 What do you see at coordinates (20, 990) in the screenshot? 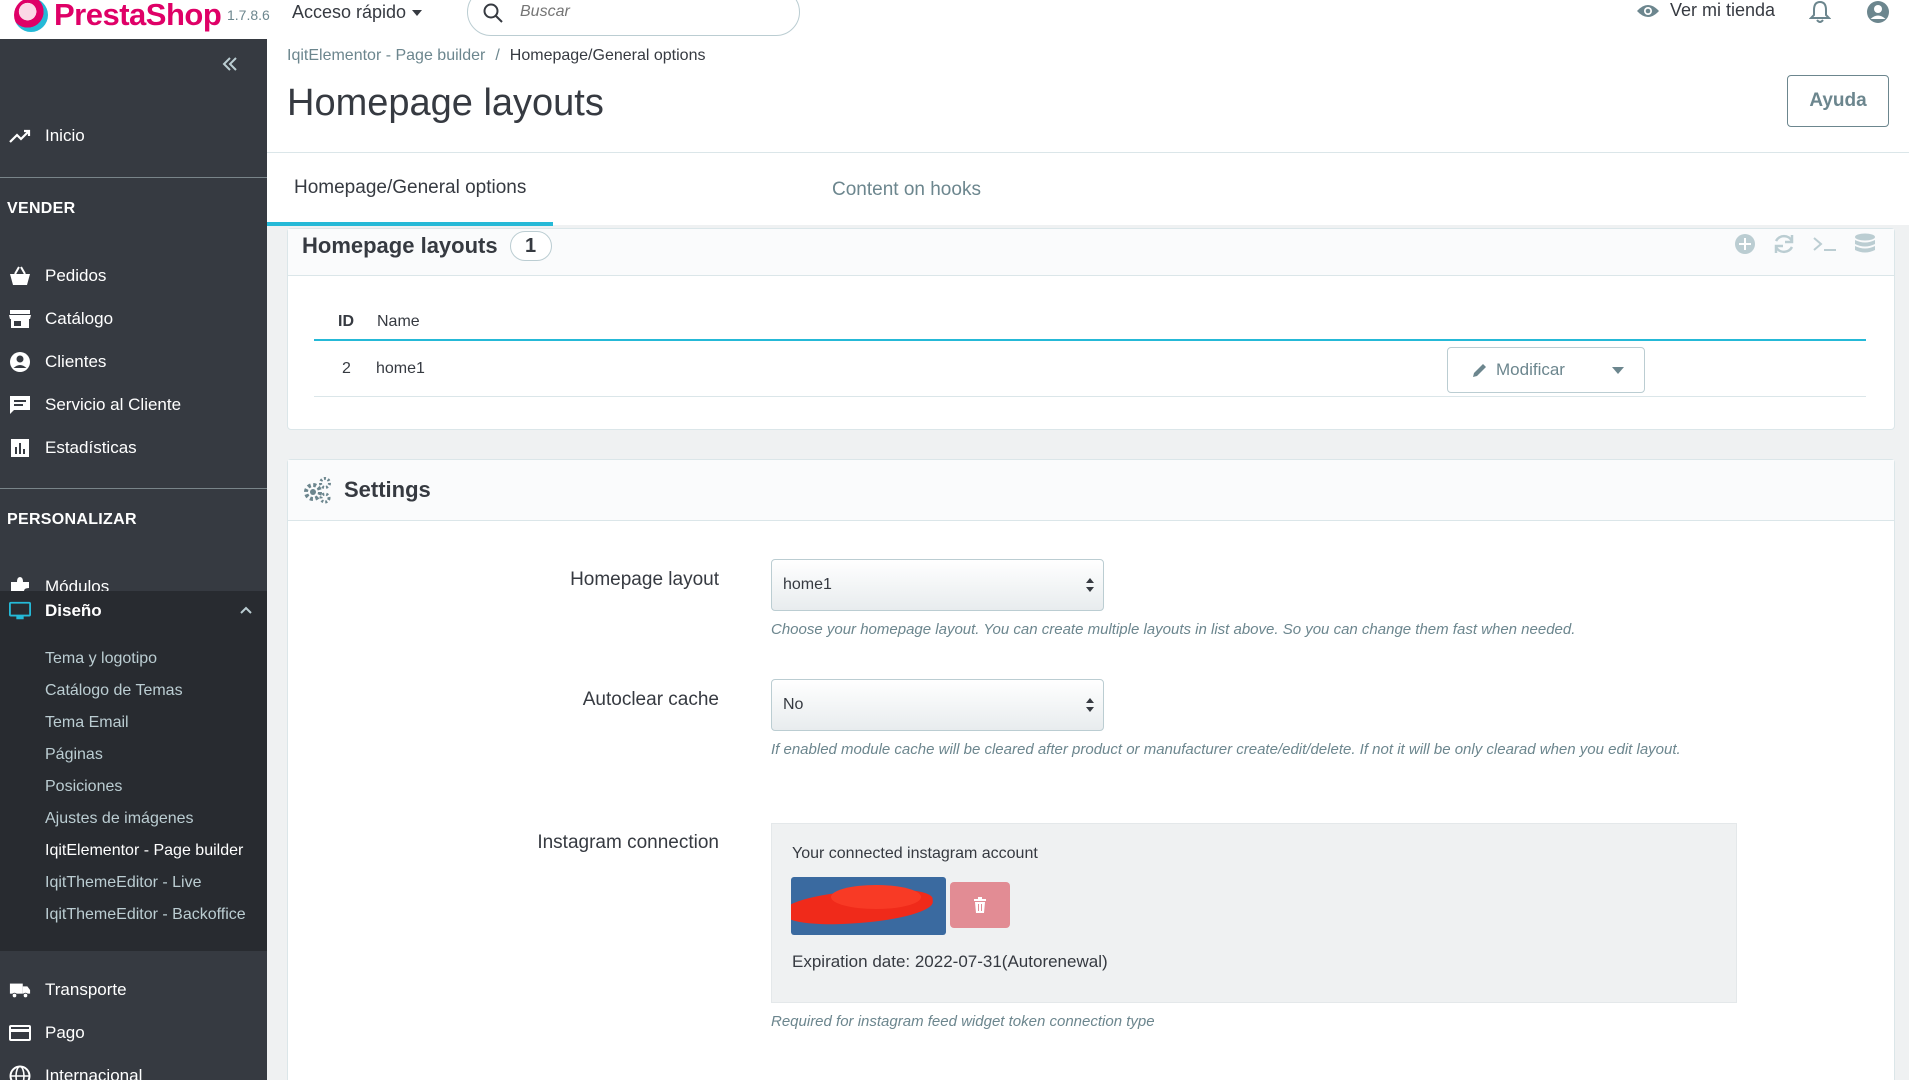
I see `truck-icon` at bounding box center [20, 990].